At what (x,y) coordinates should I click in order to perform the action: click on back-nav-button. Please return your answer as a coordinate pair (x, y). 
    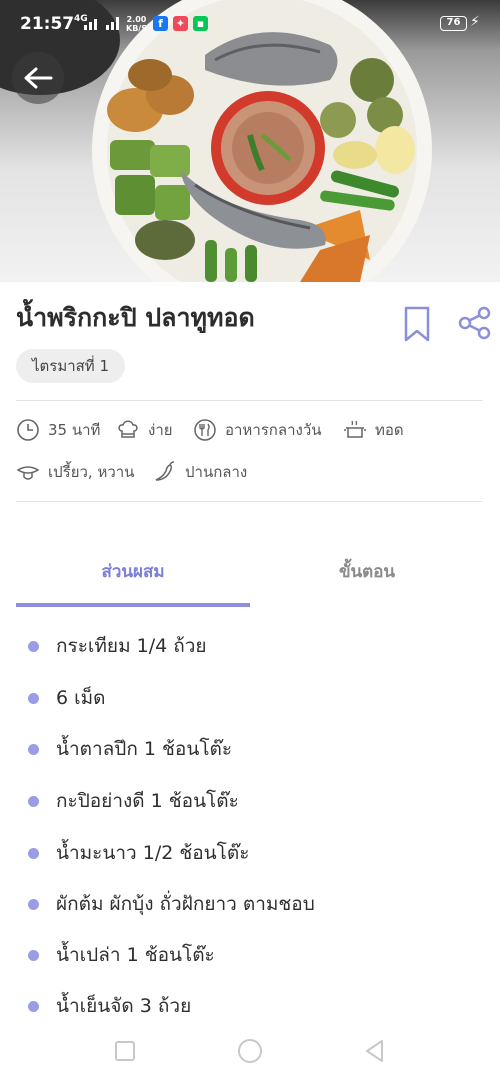
    Looking at the image, I should click on (375, 1051).